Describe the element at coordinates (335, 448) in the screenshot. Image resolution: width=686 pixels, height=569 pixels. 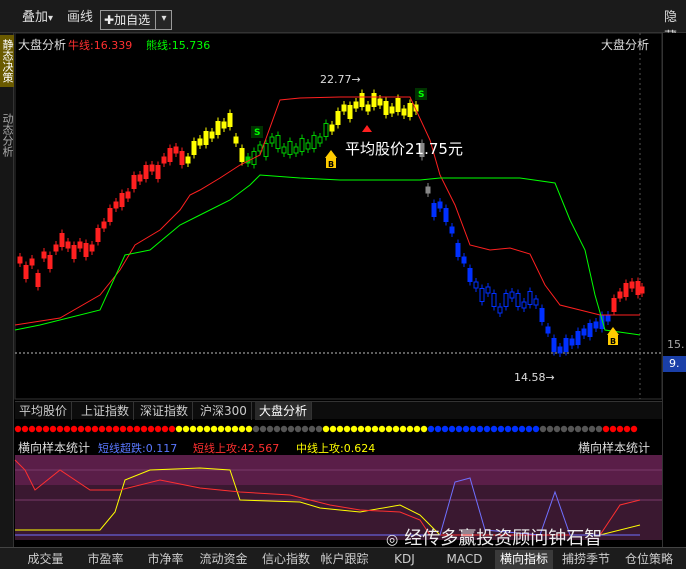
I see `mid-attack-label: 中线上攻:0.624` at that location.